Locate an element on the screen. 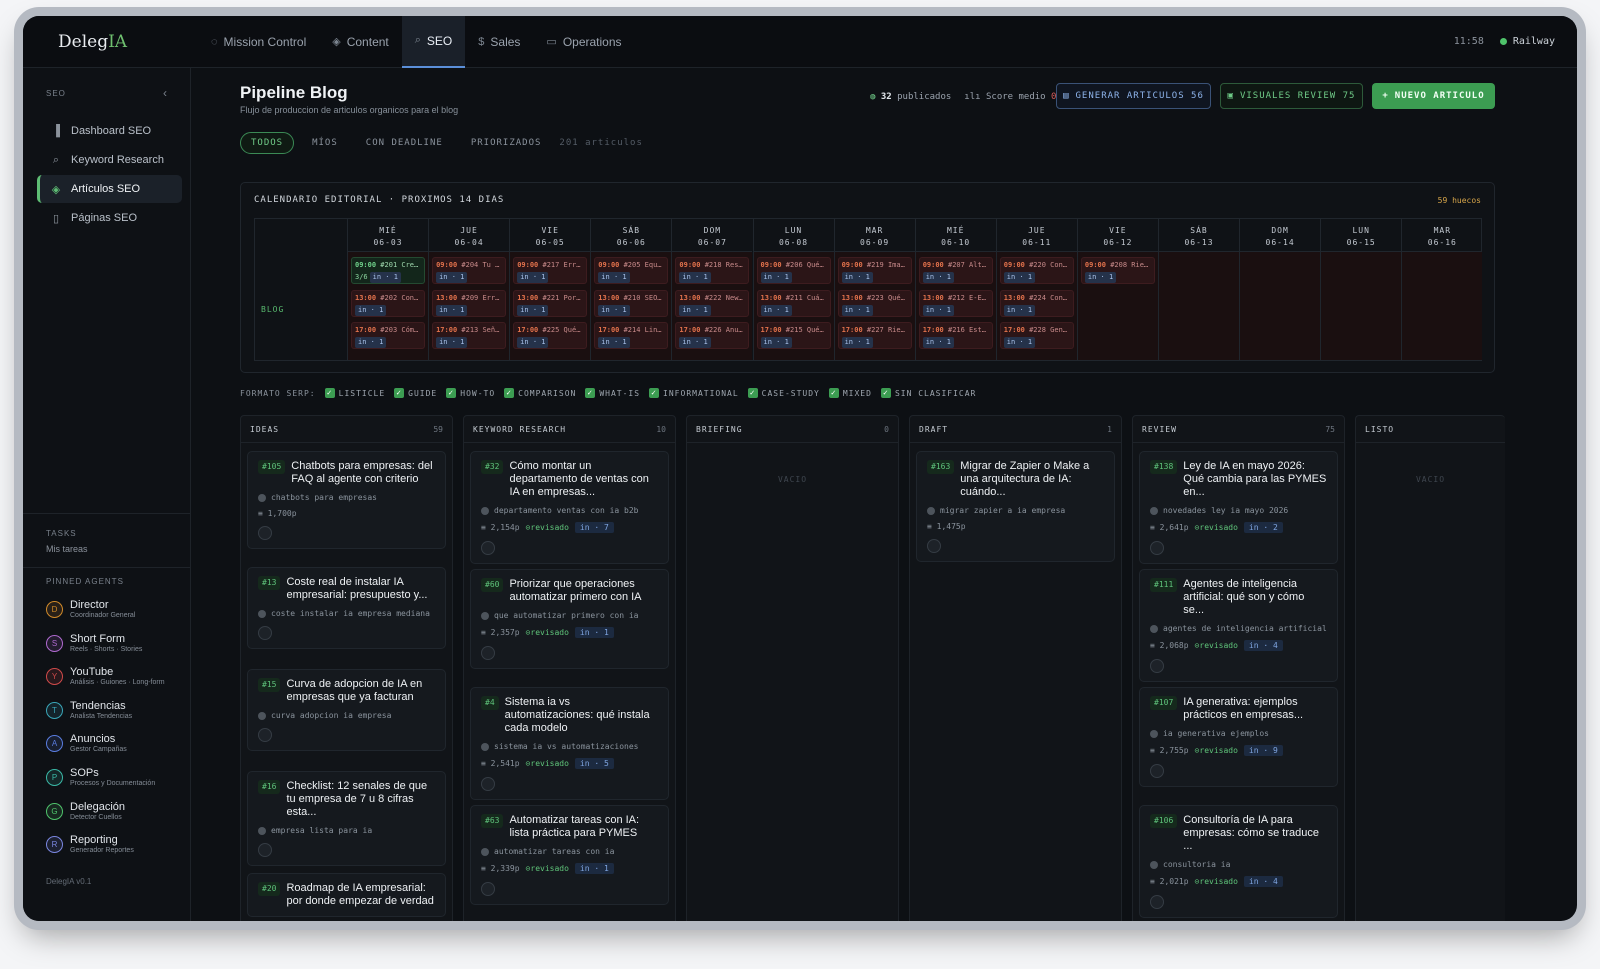 This screenshot has width=1600, height=969. serp-option-what-is: ✓ WHAT-IS is located at coordinates (612, 393).